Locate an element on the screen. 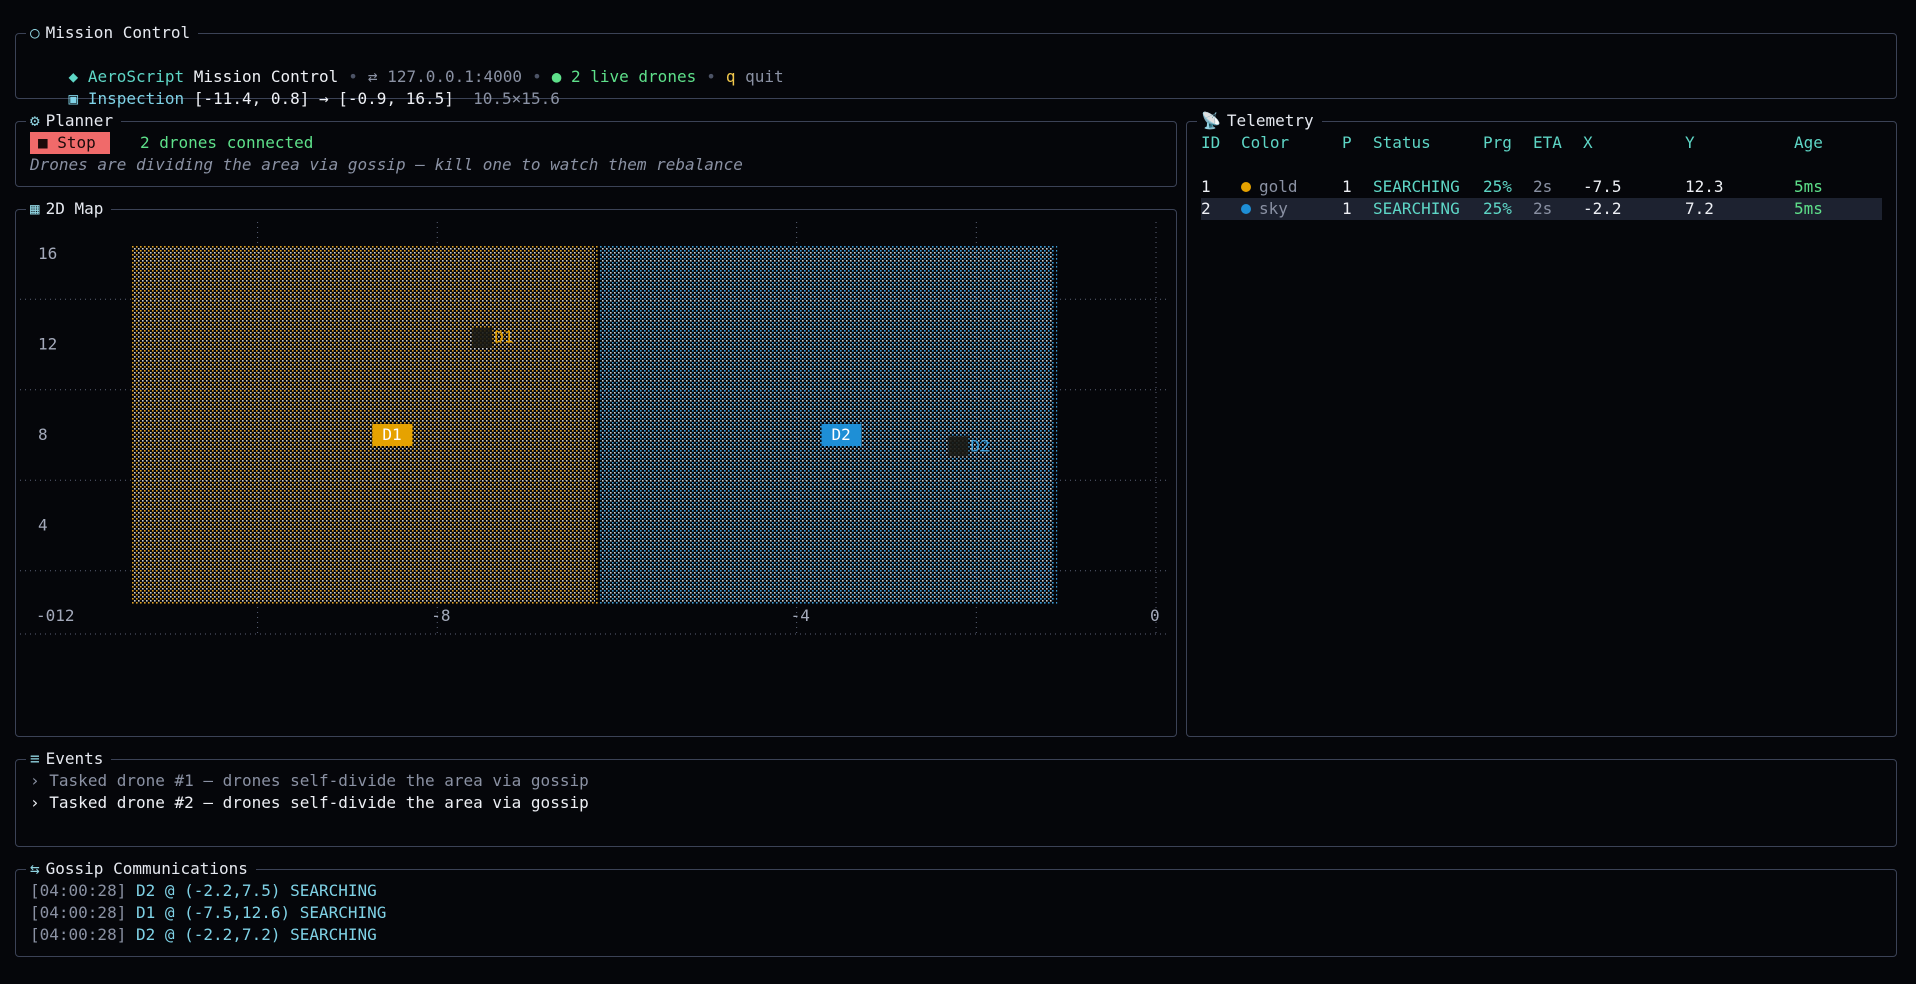  cell-color: sky is located at coordinates (1264, 209).